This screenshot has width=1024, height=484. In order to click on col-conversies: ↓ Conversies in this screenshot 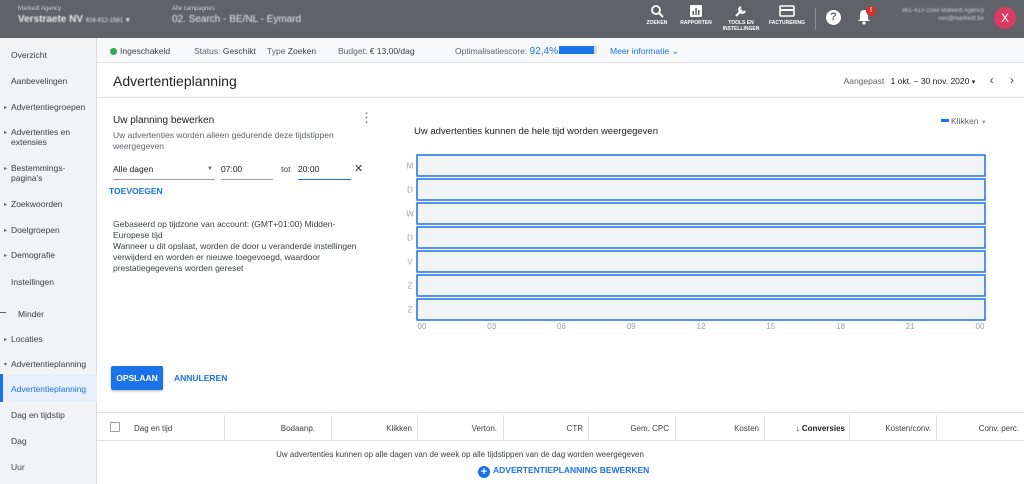, I will do `click(820, 428)`.